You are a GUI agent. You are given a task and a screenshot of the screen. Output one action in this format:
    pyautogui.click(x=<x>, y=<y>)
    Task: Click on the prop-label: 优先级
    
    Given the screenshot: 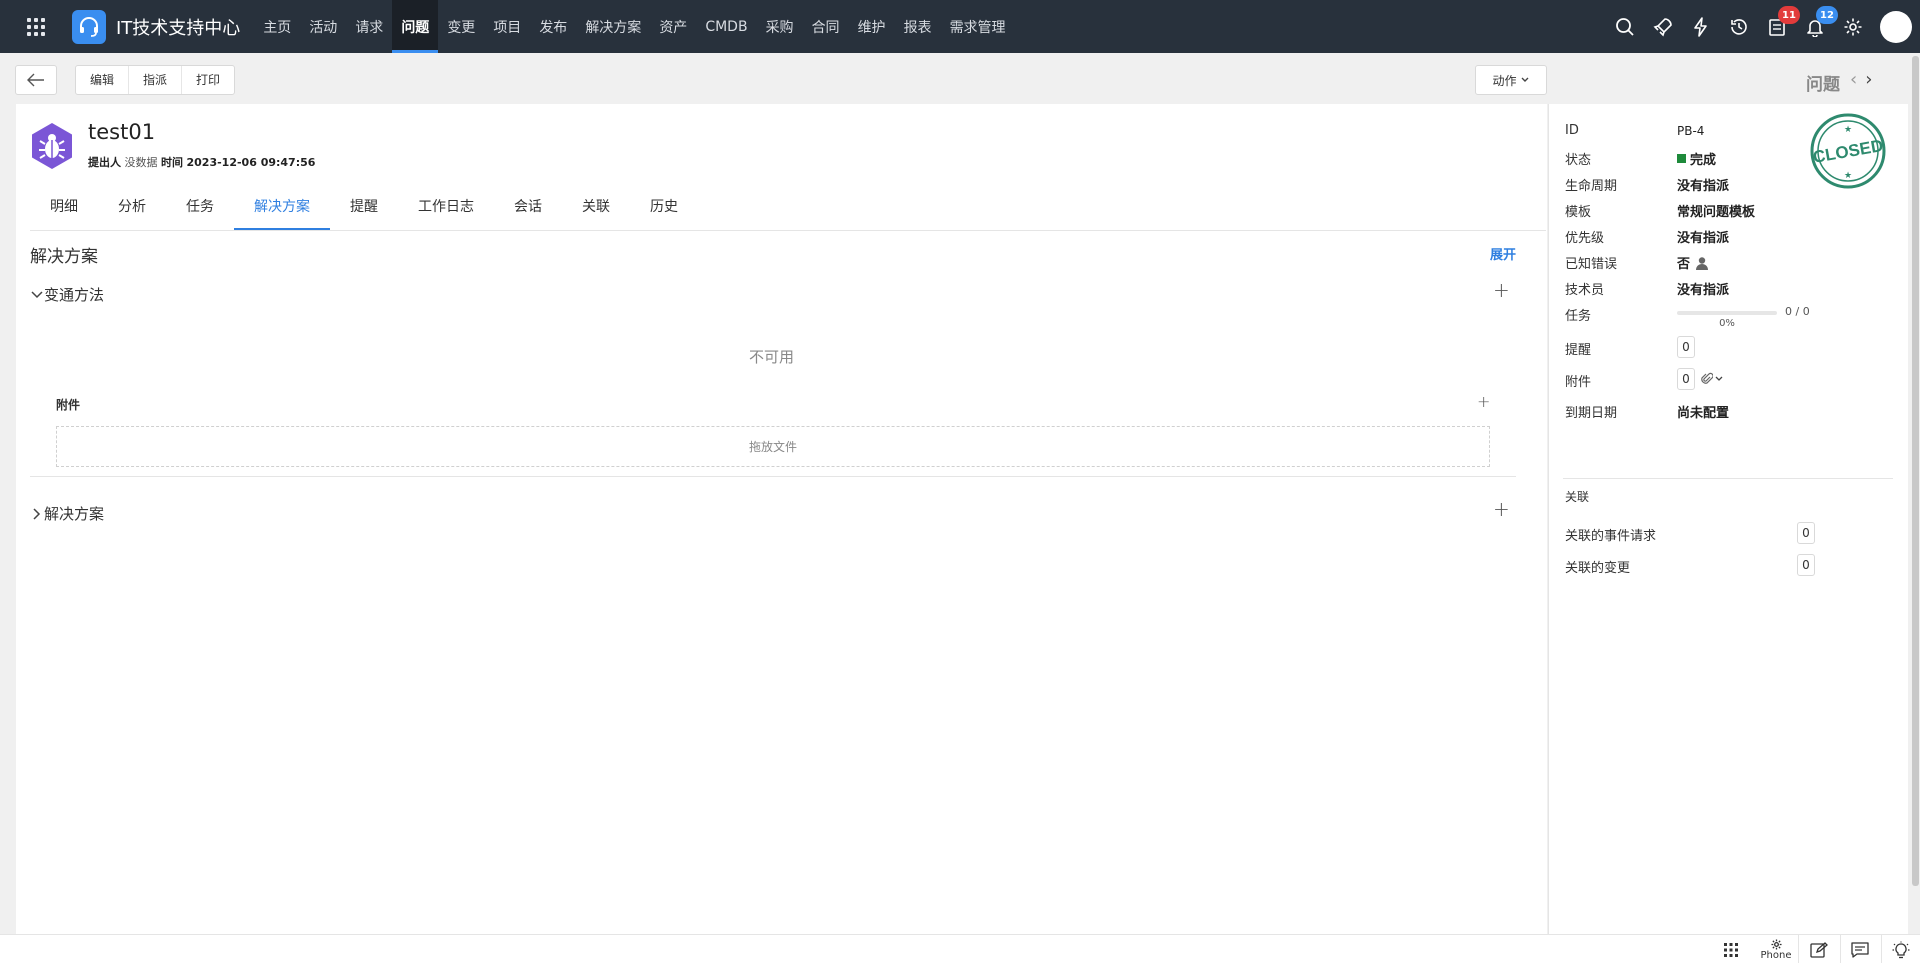 What is the action you would take?
    pyautogui.click(x=1585, y=238)
    